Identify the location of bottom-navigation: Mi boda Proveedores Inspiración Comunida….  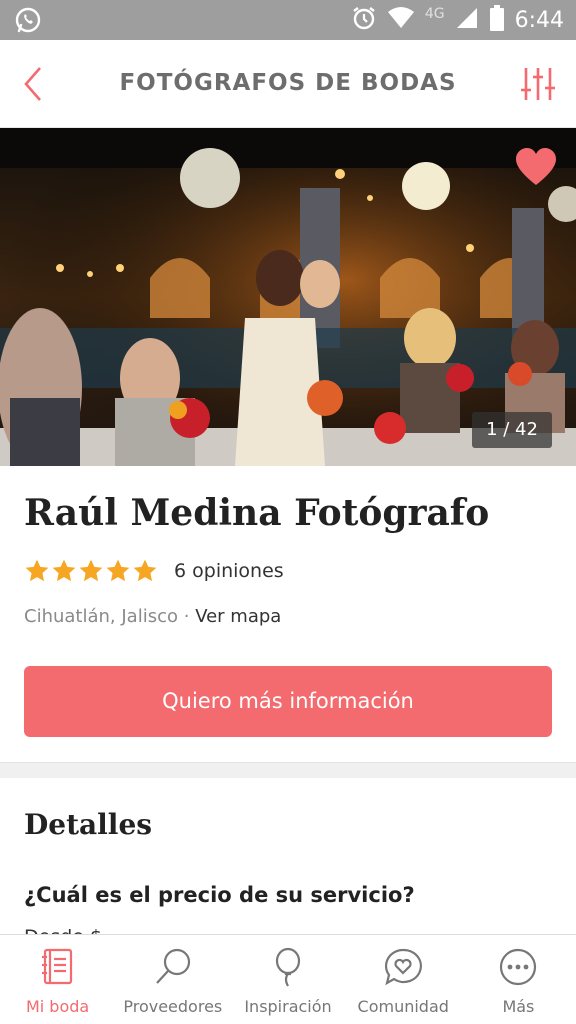
(288, 979).